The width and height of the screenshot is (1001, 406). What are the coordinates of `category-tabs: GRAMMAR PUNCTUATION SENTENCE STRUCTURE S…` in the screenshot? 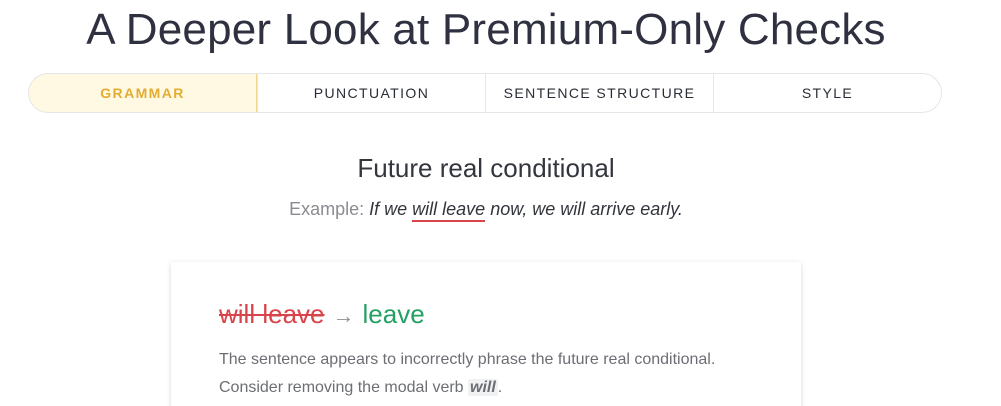 It's located at (485, 93).